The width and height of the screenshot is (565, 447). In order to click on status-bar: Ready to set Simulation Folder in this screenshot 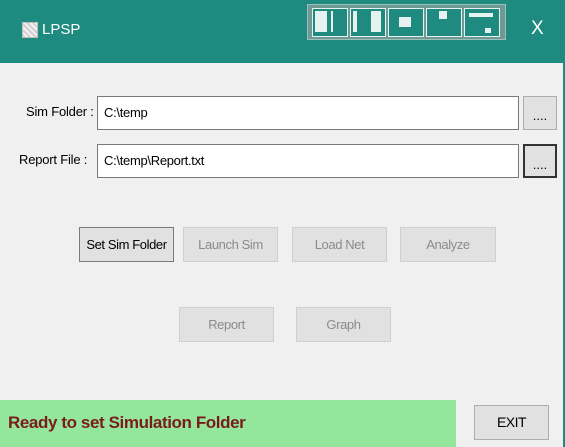, I will do `click(228, 423)`.